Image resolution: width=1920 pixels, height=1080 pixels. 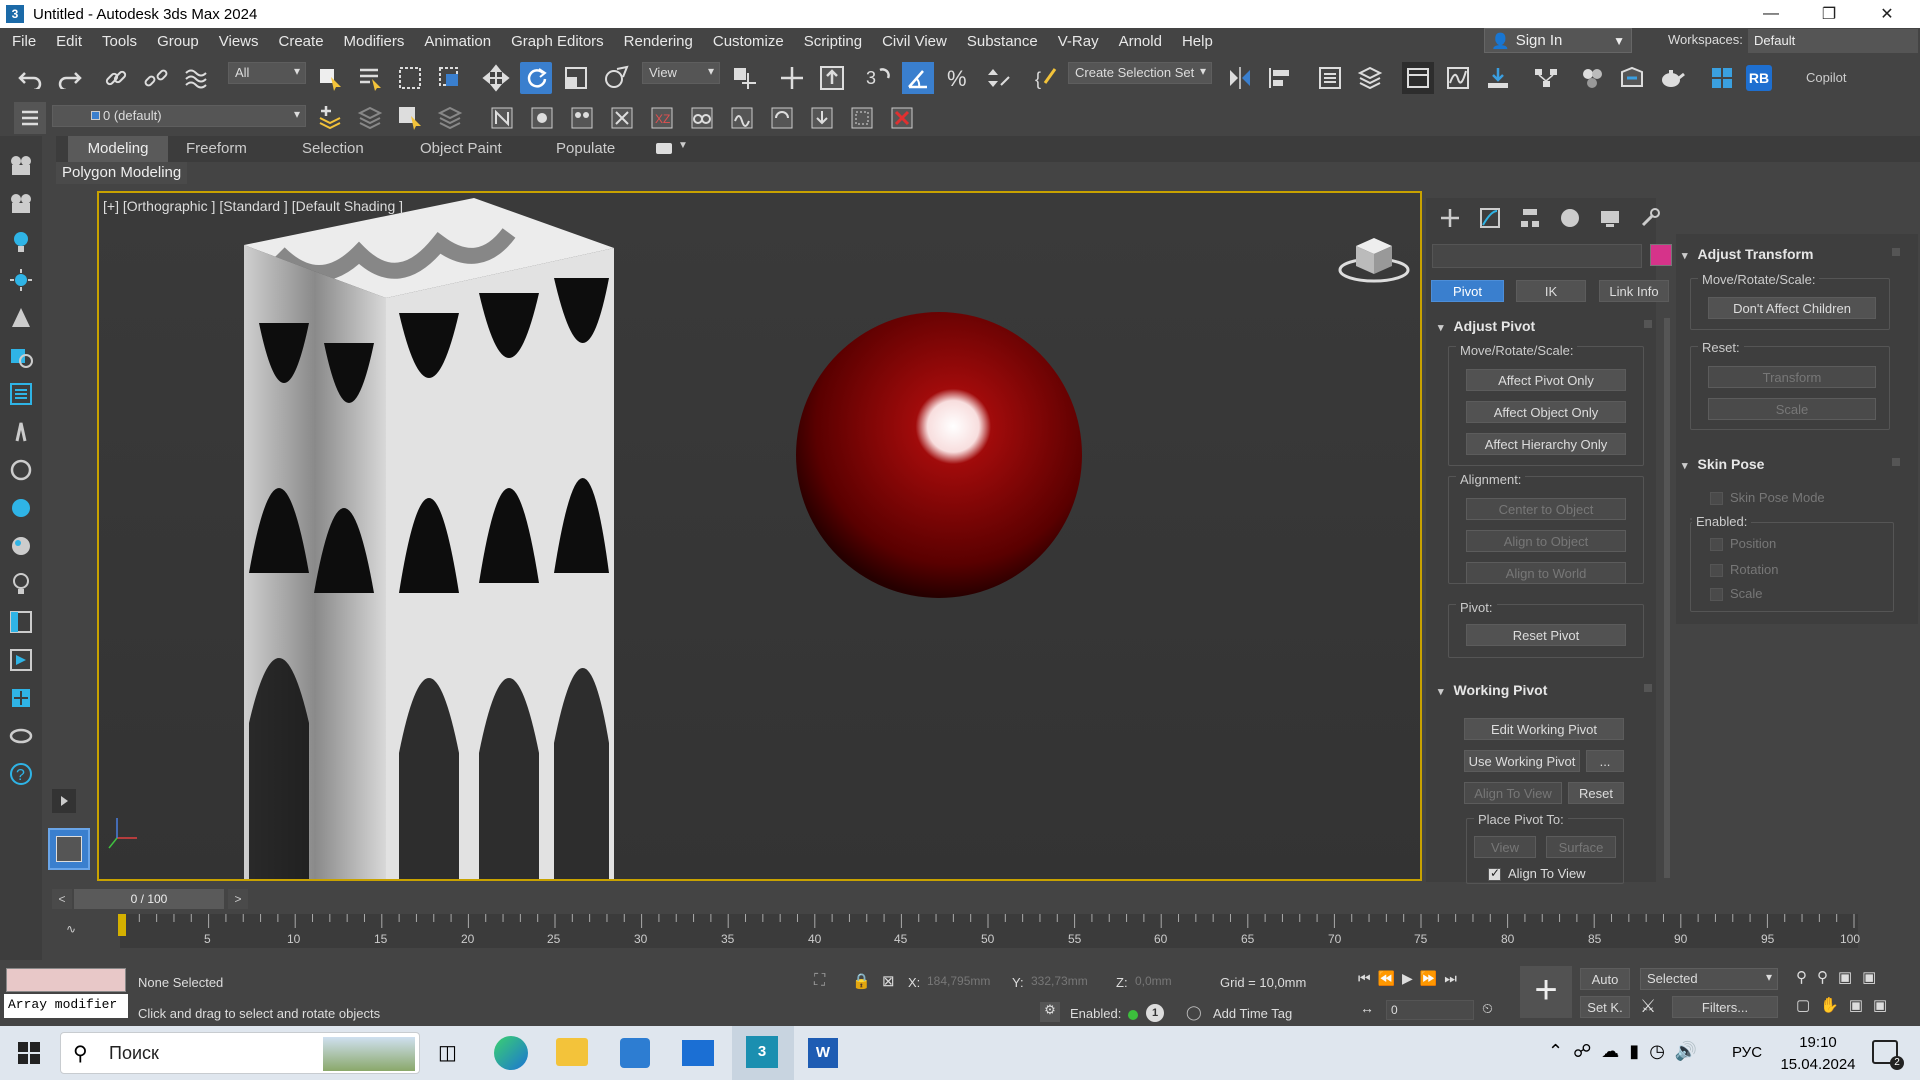 What do you see at coordinates (1661, 255) in the screenshot?
I see `object-color-swatch` at bounding box center [1661, 255].